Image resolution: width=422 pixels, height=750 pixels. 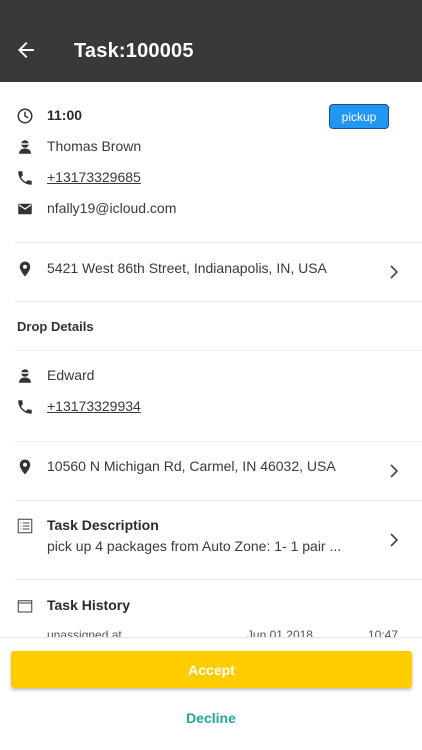 I want to click on decline-button: Decline, so click(x=211, y=718).